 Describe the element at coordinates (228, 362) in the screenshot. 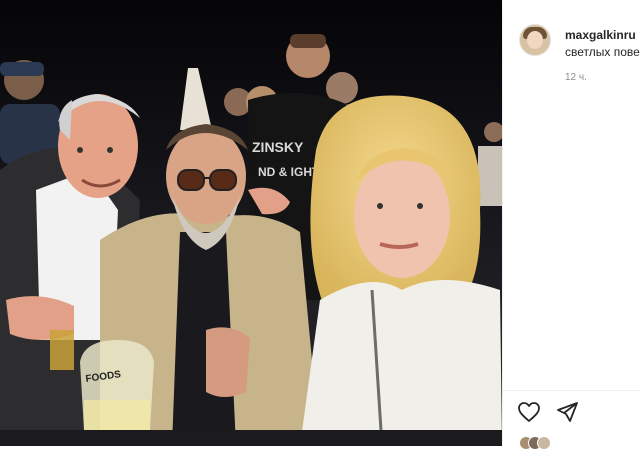

I see `mid-man-hand` at that location.